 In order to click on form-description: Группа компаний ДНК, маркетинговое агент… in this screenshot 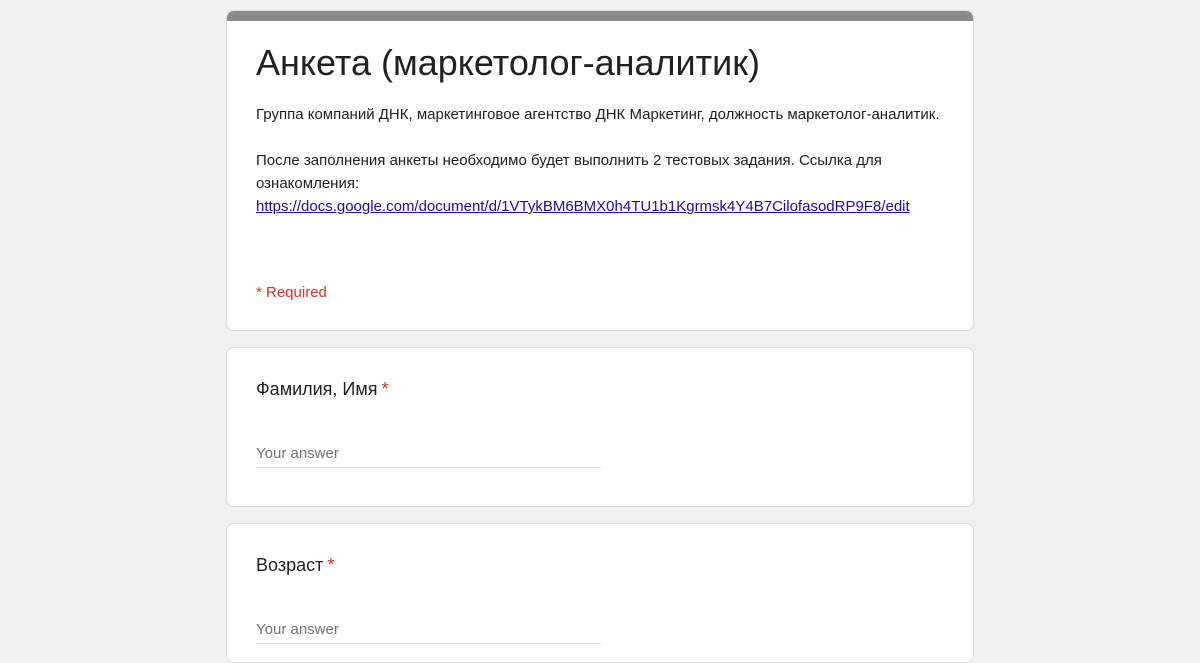, I will do `click(601, 160)`.